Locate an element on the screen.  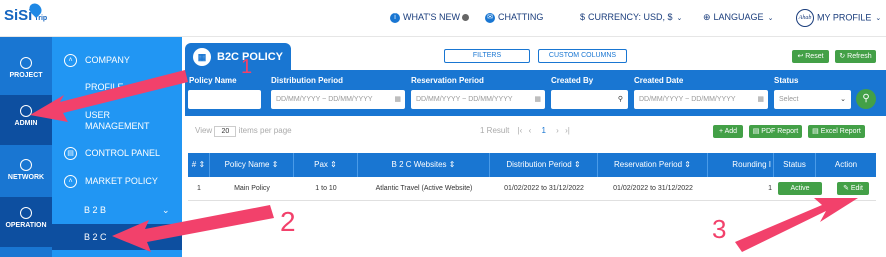
annotation-number-3: 3 is located at coordinates (719, 229).